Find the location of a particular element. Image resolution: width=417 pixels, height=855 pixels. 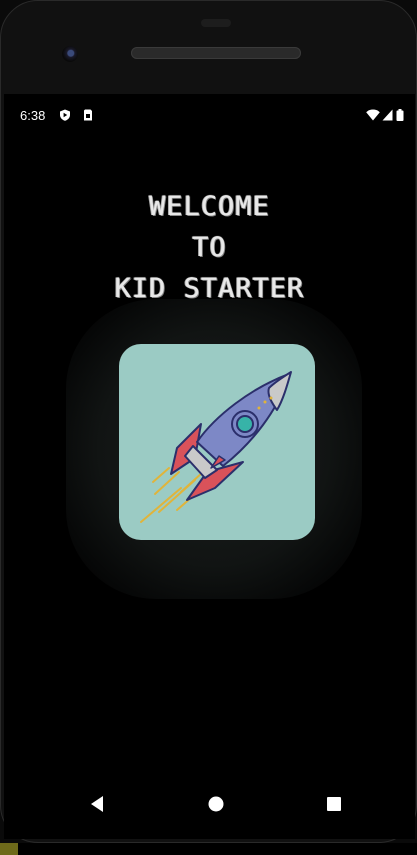

welcome-line-2: TO is located at coordinates (209, 247).